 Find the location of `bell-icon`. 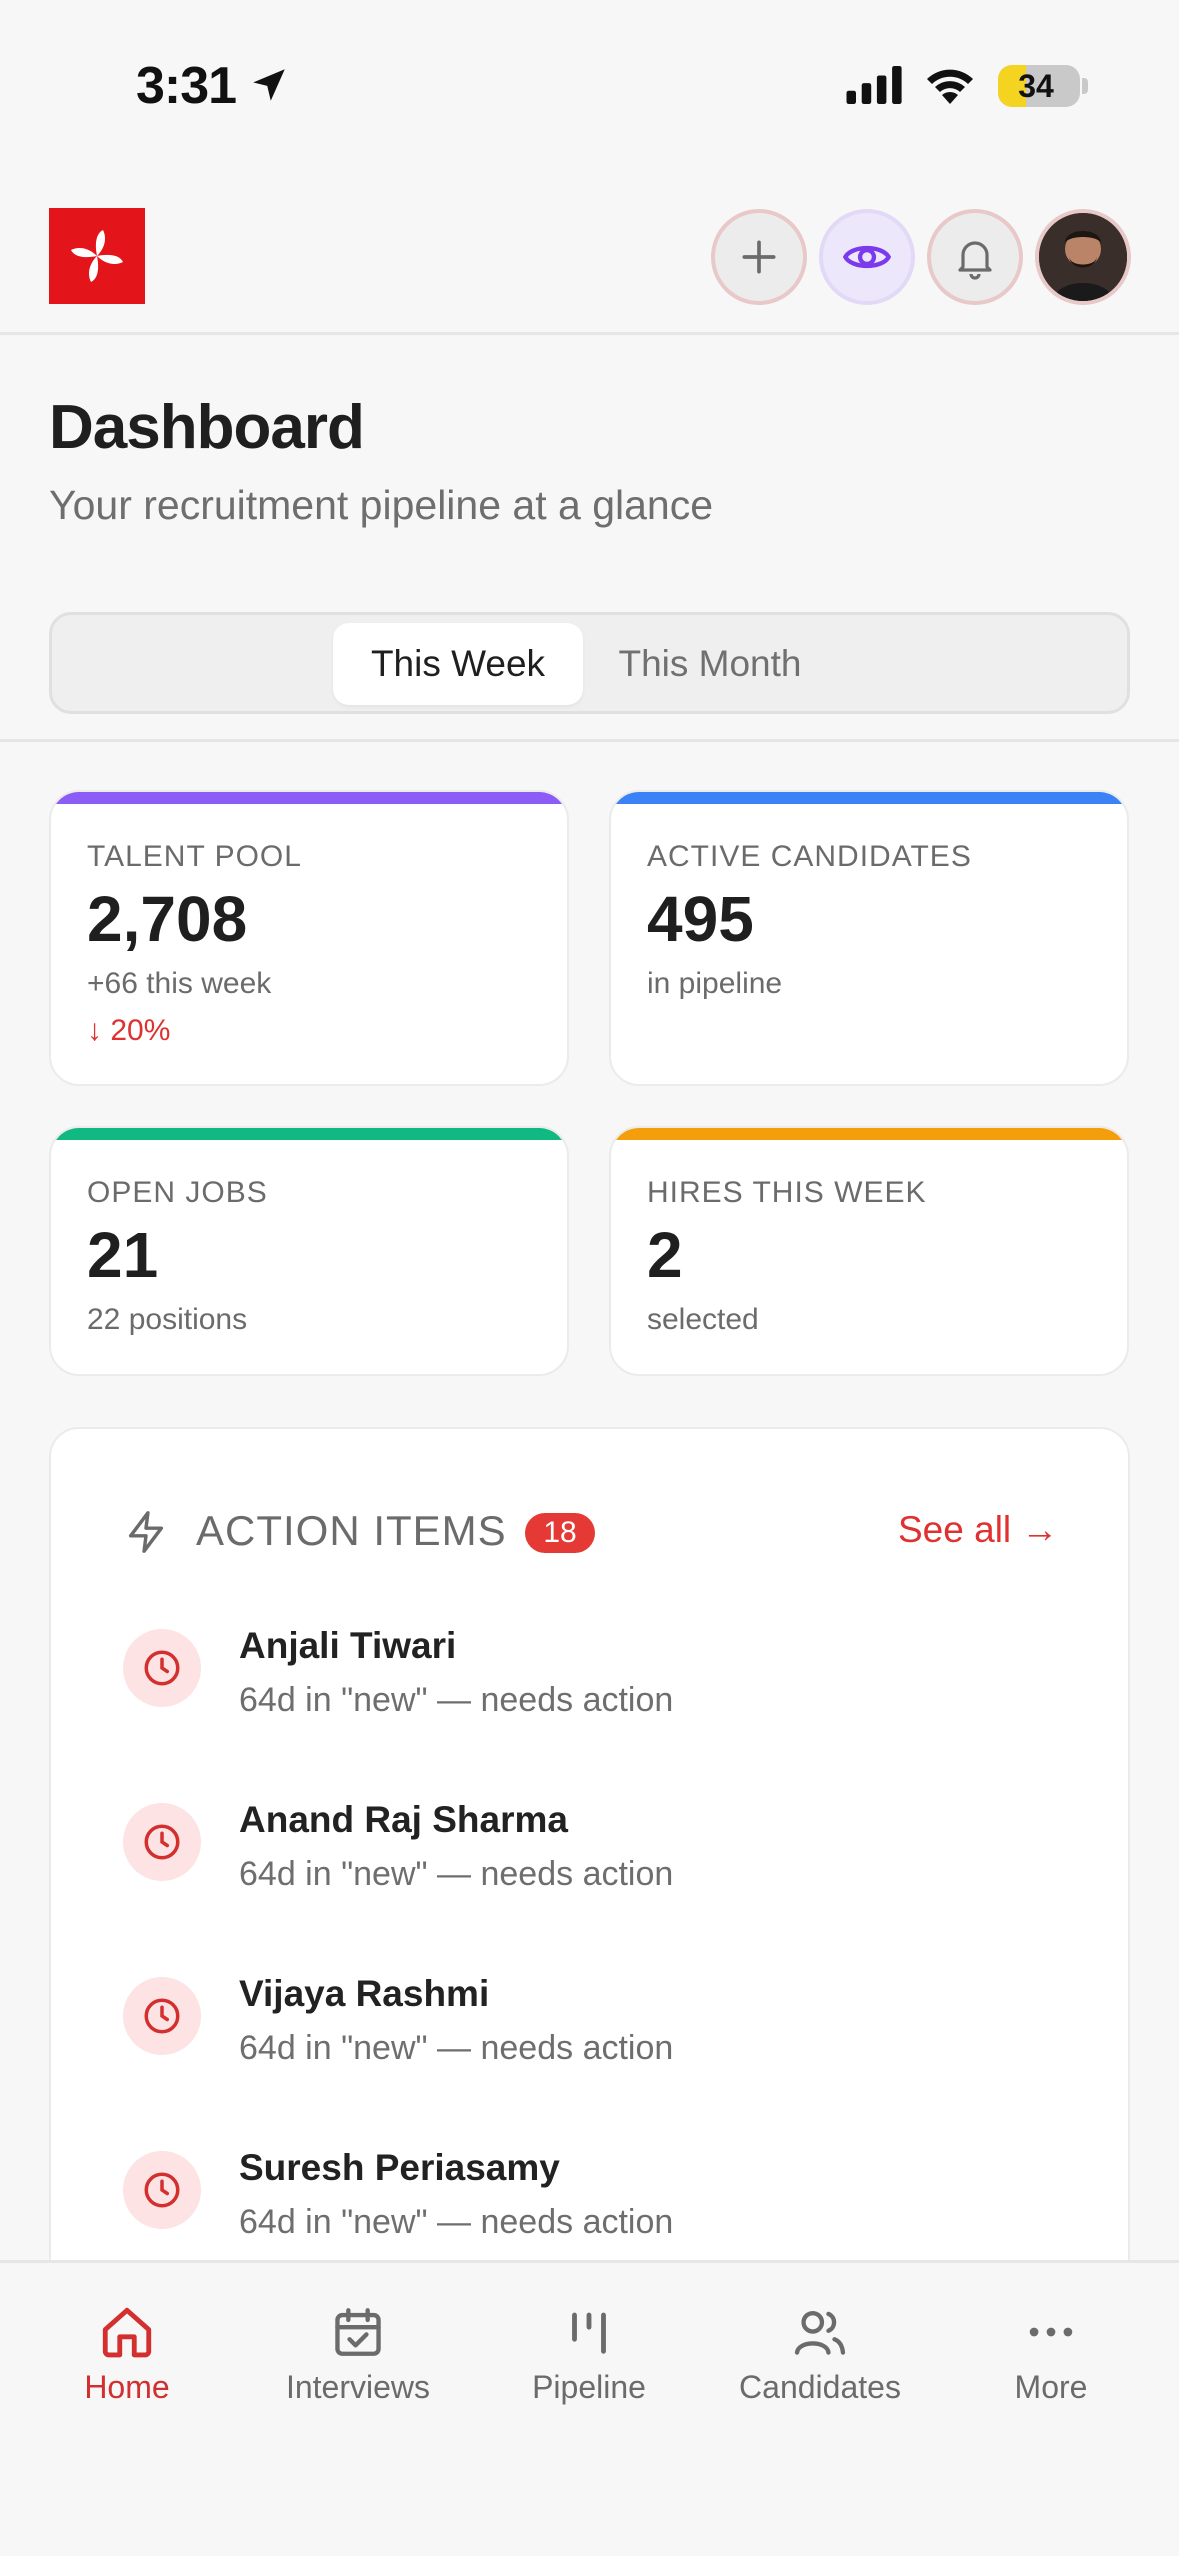

bell-icon is located at coordinates (975, 260).